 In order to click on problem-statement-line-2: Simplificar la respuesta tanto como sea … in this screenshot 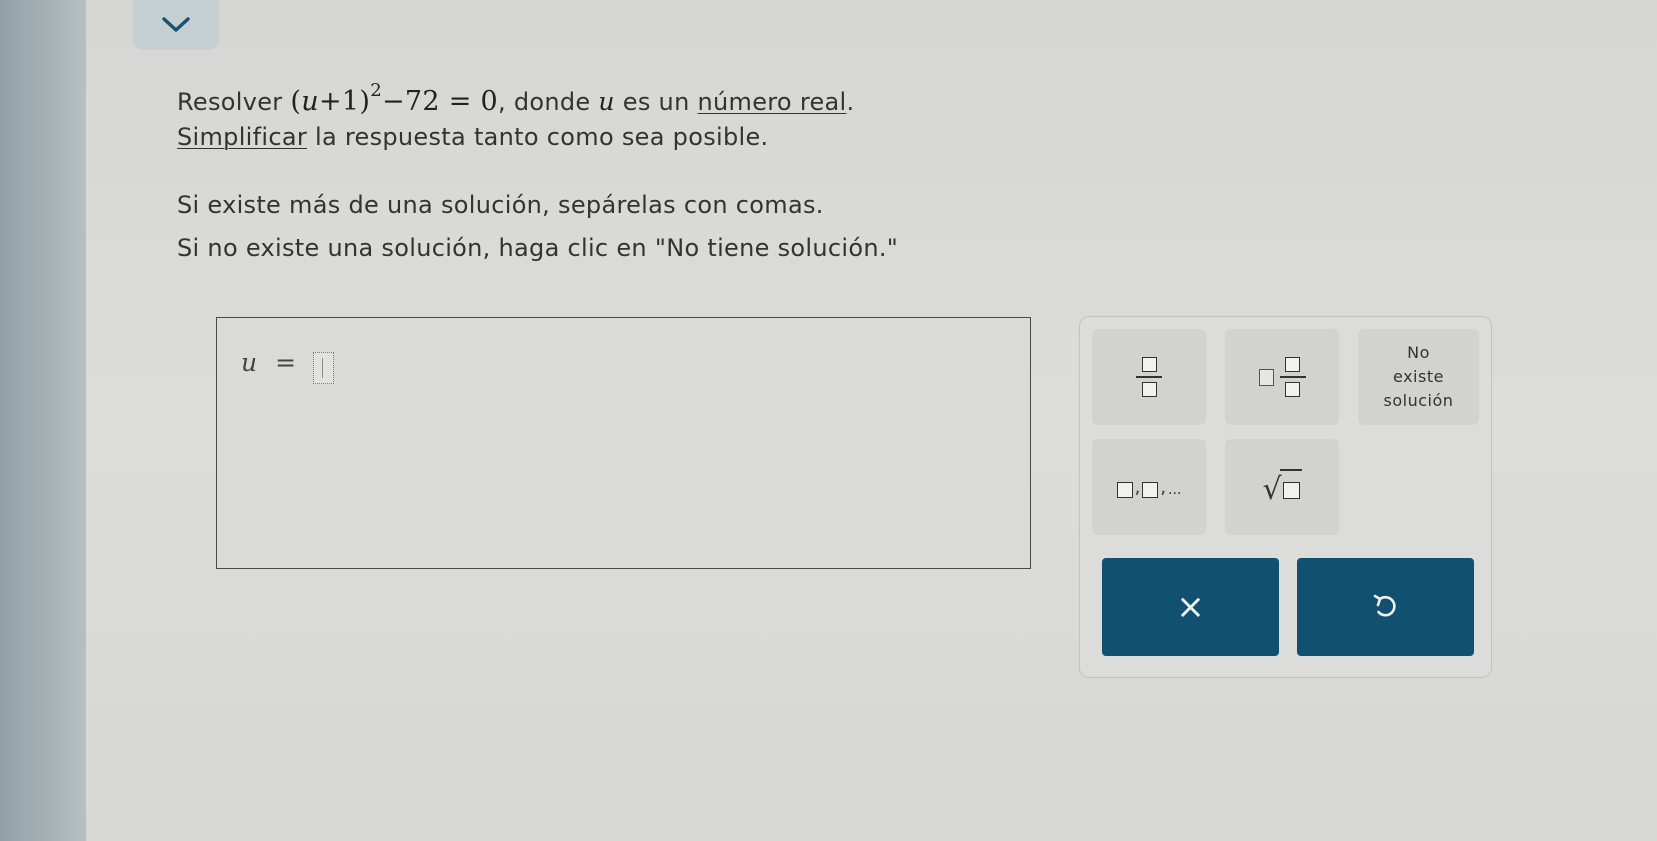, I will do `click(473, 137)`.